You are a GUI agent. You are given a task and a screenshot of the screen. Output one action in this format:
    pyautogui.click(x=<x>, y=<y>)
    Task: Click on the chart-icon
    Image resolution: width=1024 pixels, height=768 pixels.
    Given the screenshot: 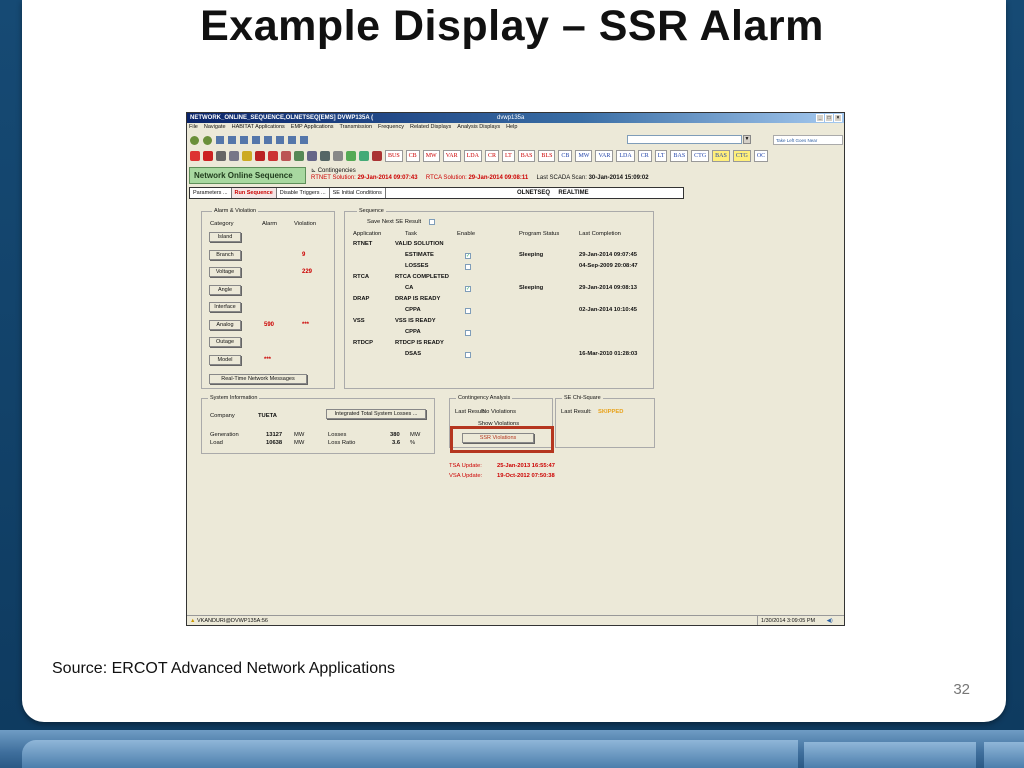 What is the action you would take?
    pyautogui.click(x=351, y=156)
    